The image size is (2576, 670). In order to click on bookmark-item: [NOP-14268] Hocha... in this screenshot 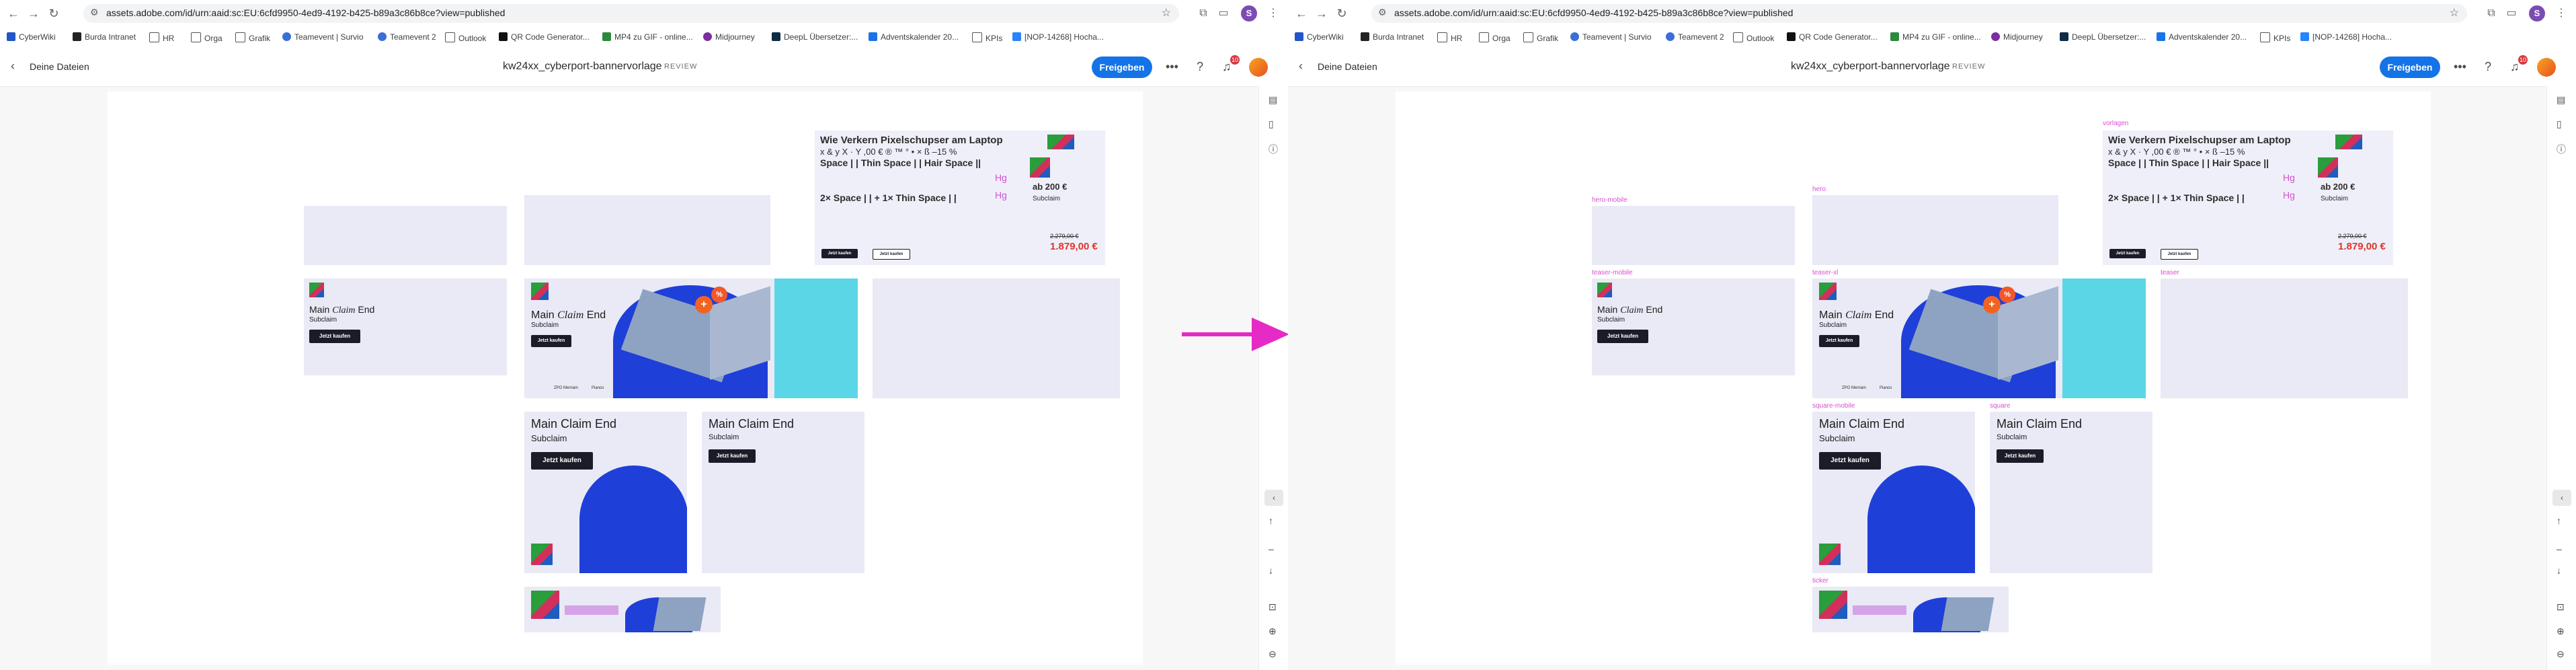, I will do `click(1058, 37)`.